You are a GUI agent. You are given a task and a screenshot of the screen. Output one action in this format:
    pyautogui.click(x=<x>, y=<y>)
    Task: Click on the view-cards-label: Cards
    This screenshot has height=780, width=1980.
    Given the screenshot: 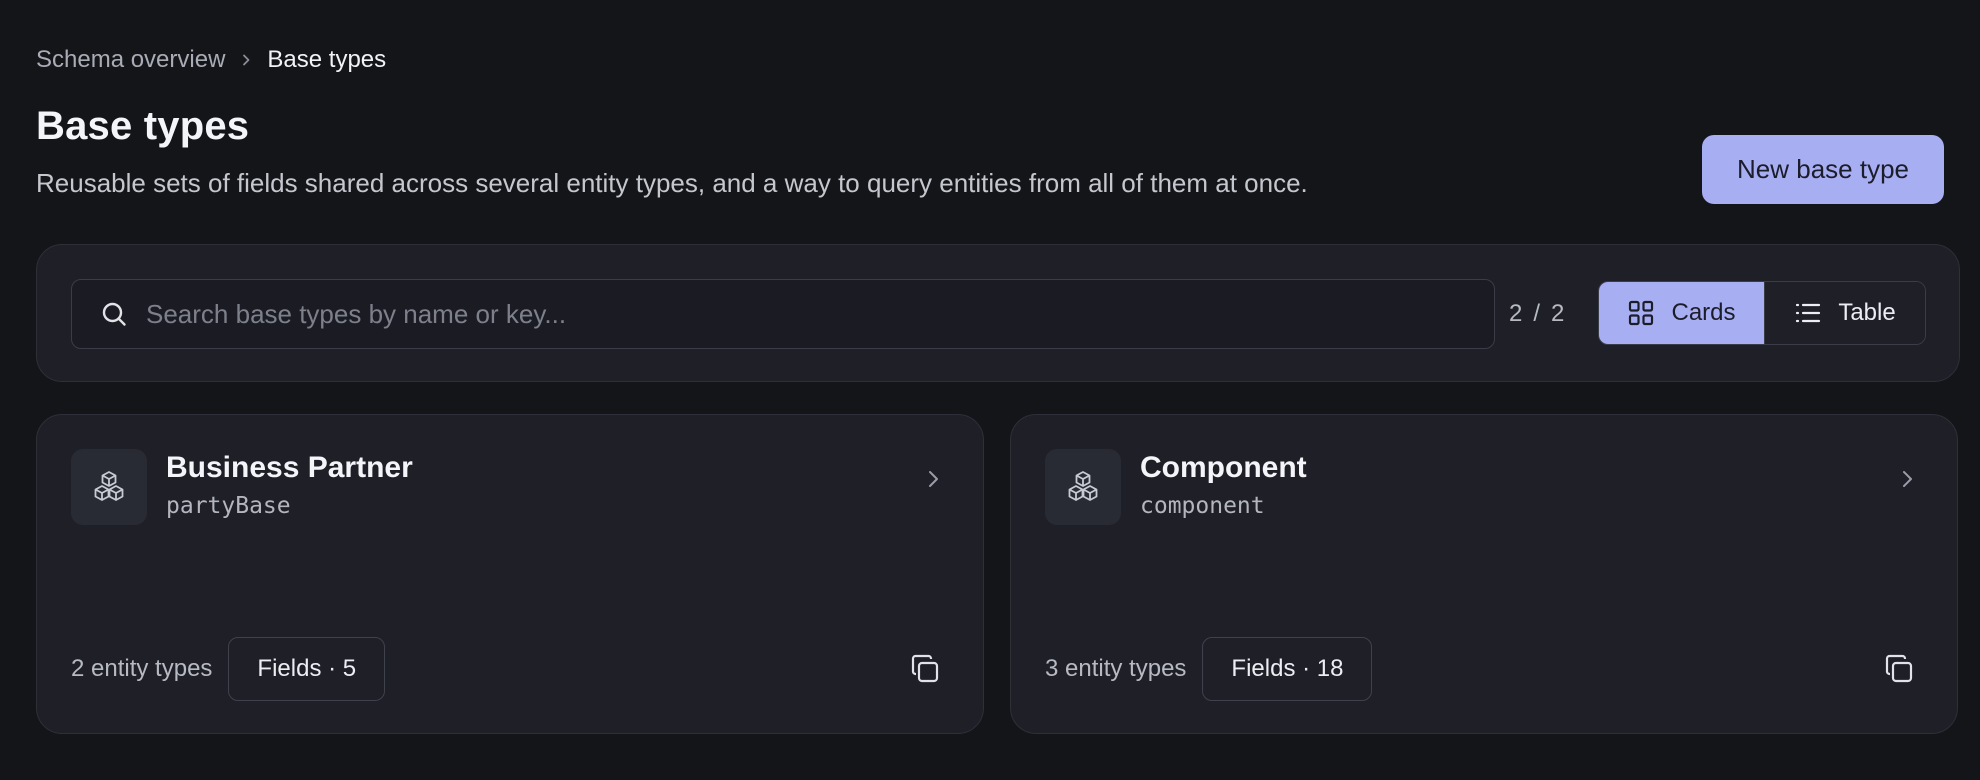 What is the action you would take?
    pyautogui.click(x=1703, y=312)
    